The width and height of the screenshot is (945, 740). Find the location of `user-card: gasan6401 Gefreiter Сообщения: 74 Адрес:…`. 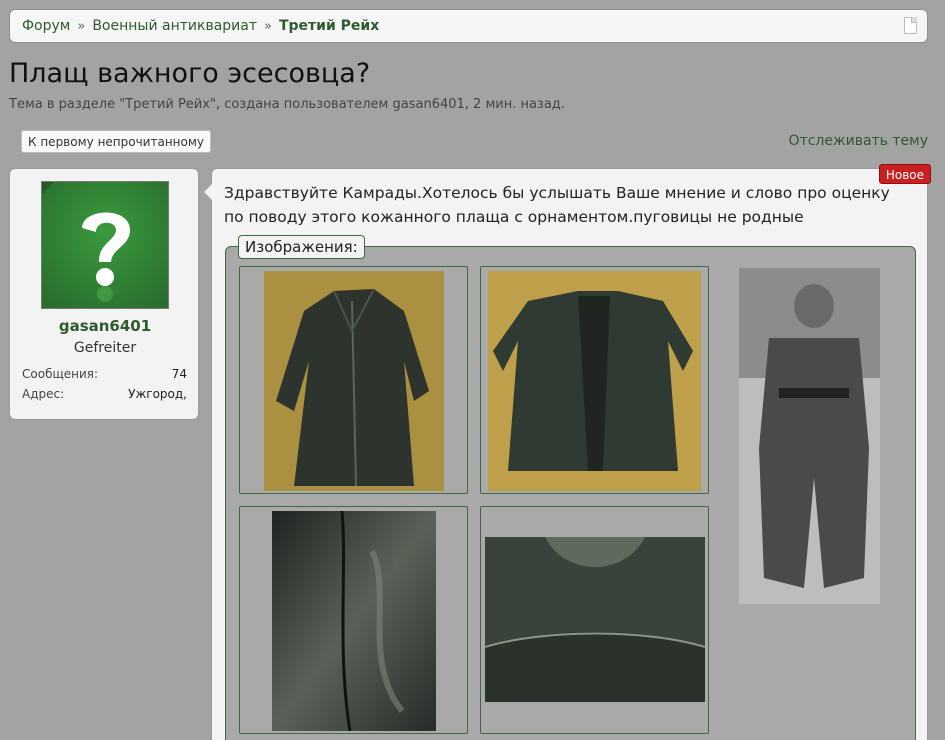

user-card: gasan6401 Gefreiter Сообщения: 74 Адрес:… is located at coordinates (104, 294).